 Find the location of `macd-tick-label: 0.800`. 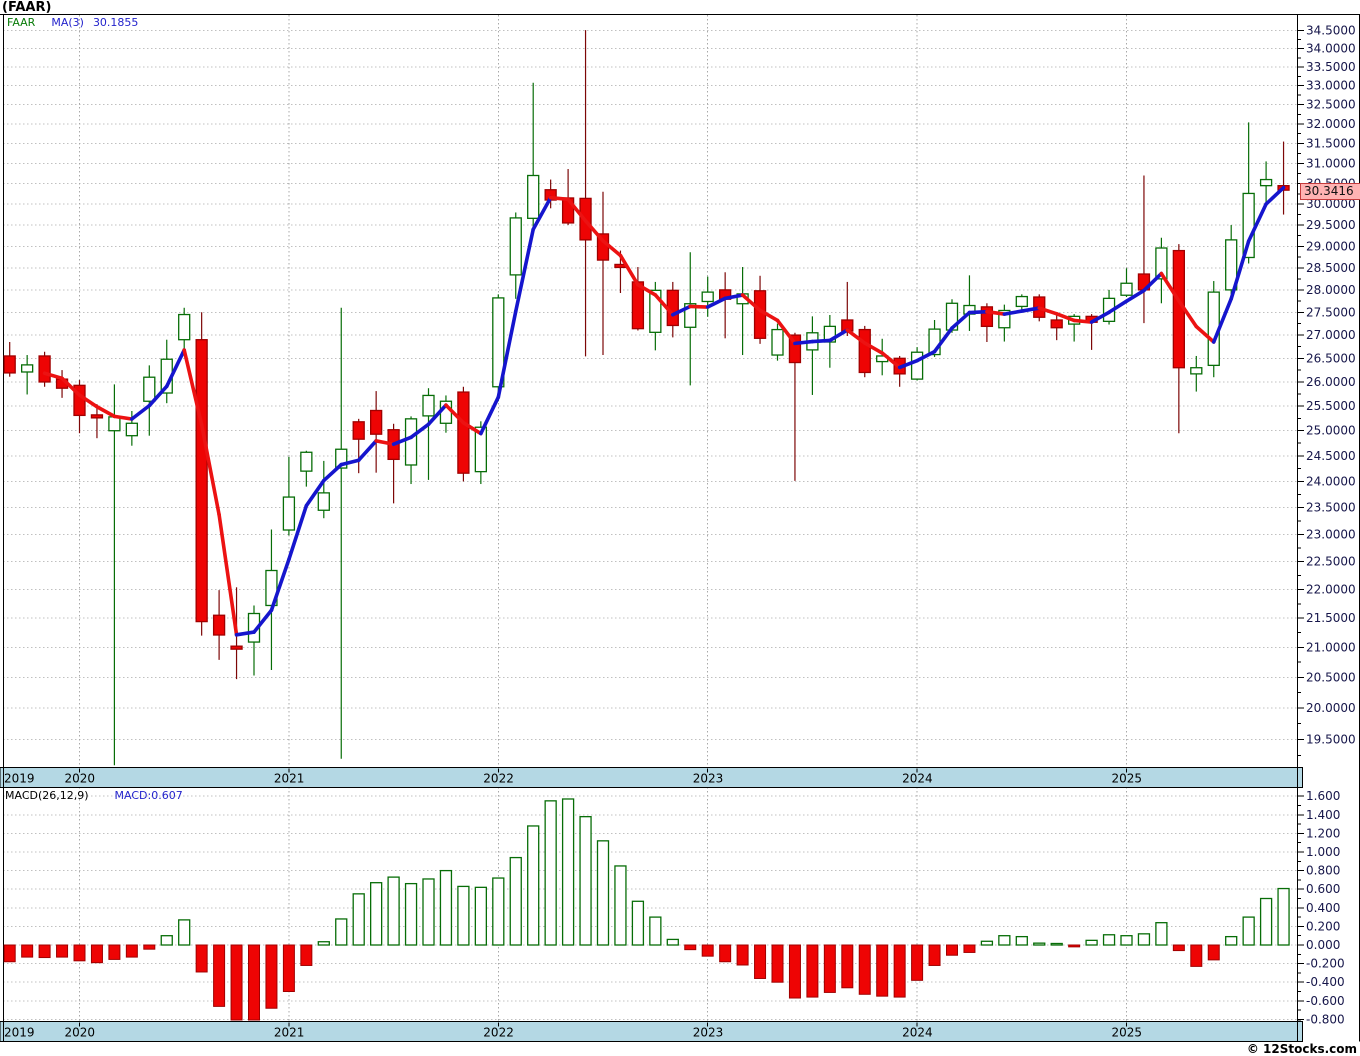

macd-tick-label: 0.800 is located at coordinates (1323, 871).